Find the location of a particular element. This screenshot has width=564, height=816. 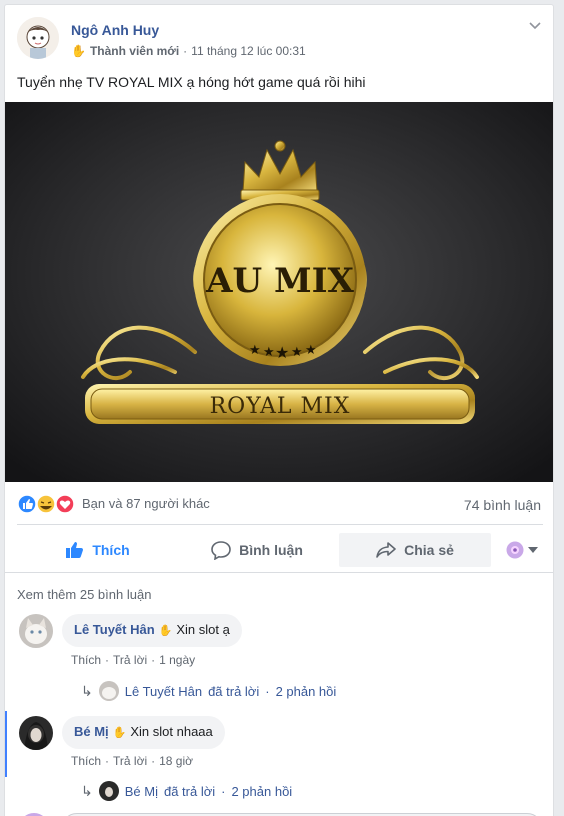

commenter-name: Bé Mị is located at coordinates (91, 731).